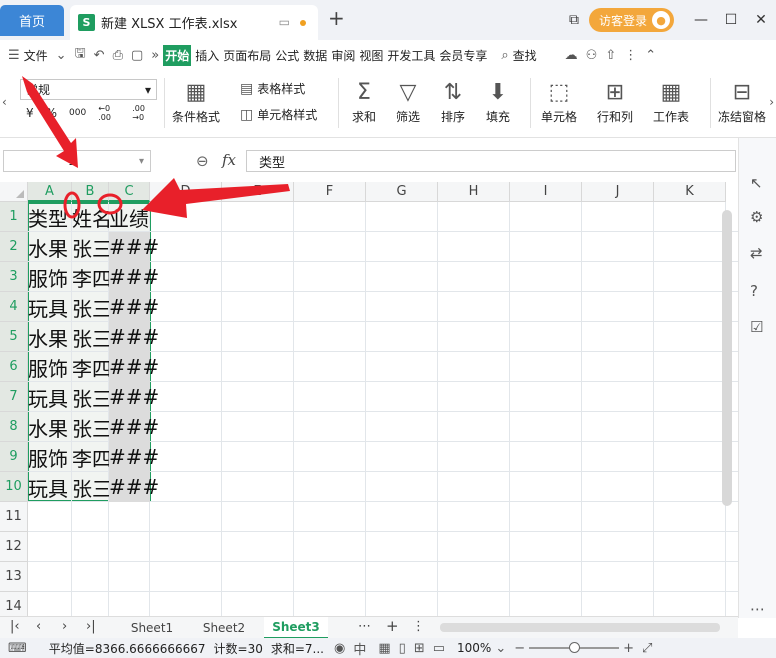 The height and width of the screenshot is (658, 776). I want to click on column-header-G: G, so click(402, 192).